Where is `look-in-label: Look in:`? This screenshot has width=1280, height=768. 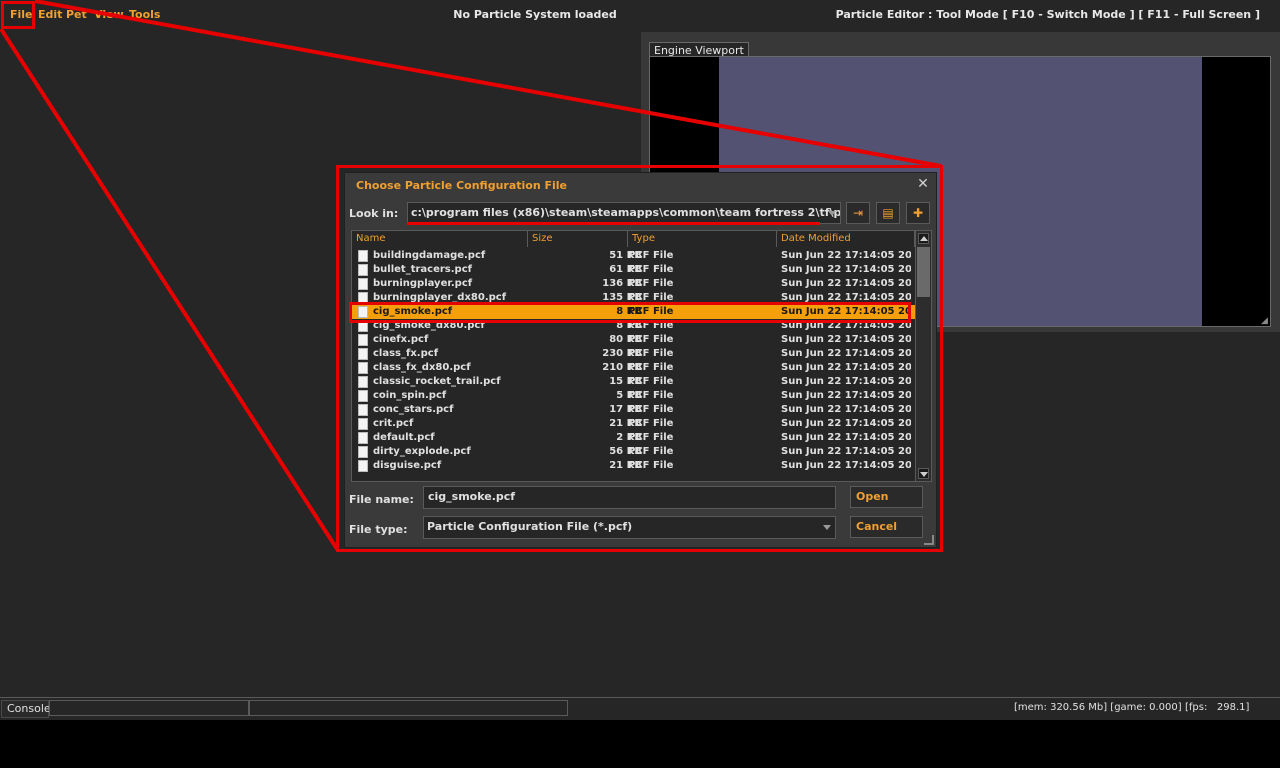 look-in-label: Look in: is located at coordinates (374, 213).